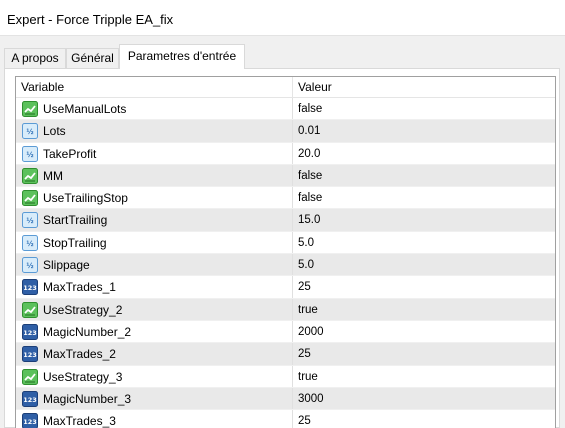 The image size is (565, 428). Describe the element at coordinates (85, 198) in the screenshot. I see `variable-name: UseTrailingStop` at that location.